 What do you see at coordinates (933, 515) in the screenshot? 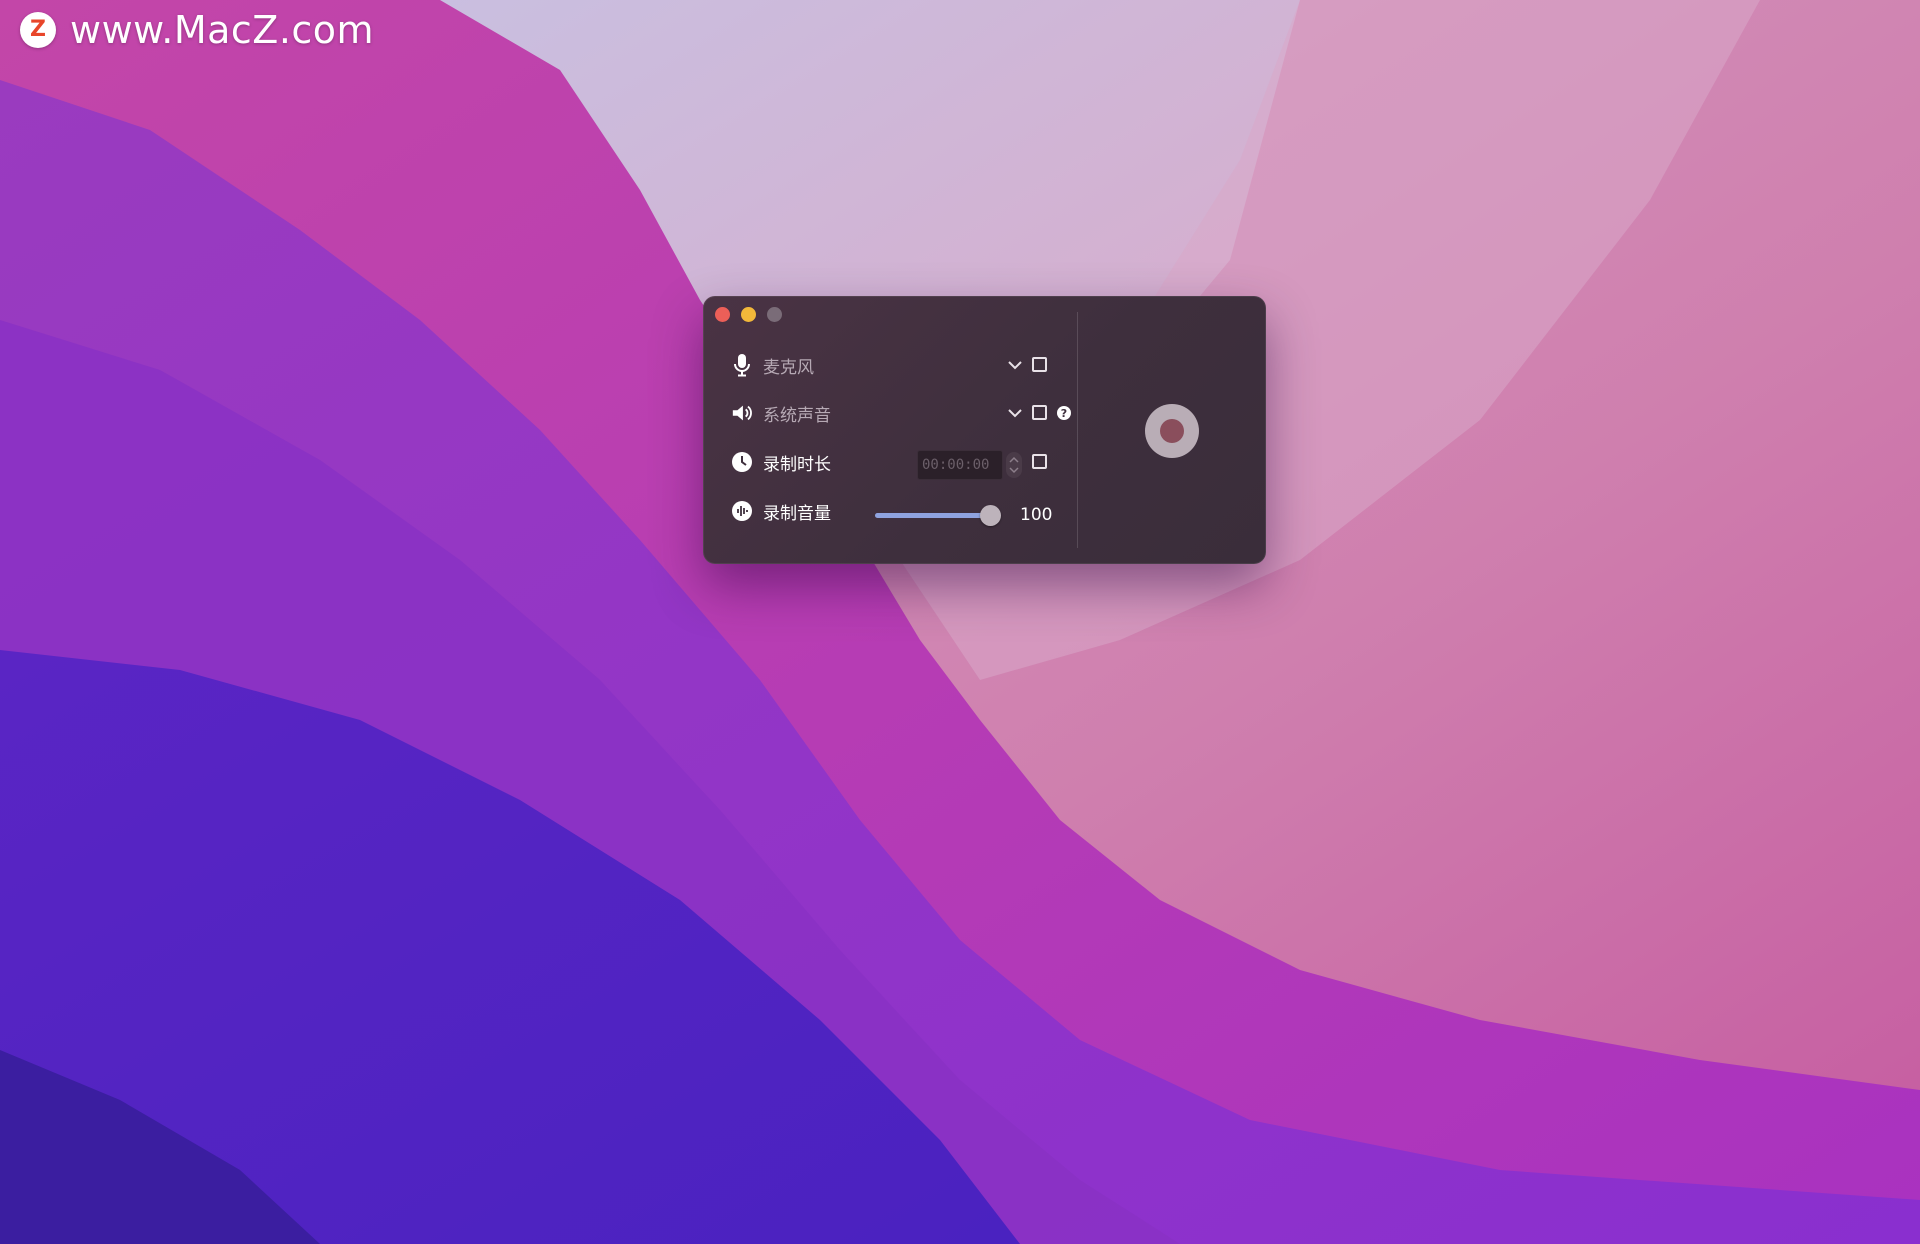
I see `volume-slider-fill` at bounding box center [933, 515].